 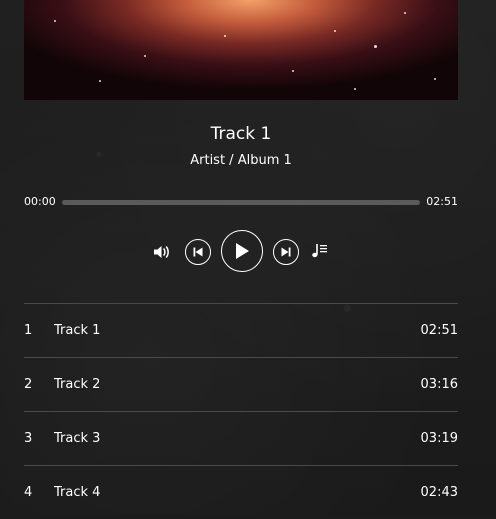 I want to click on now-playing-artist-album: Artist / Album 1, so click(x=241, y=160).